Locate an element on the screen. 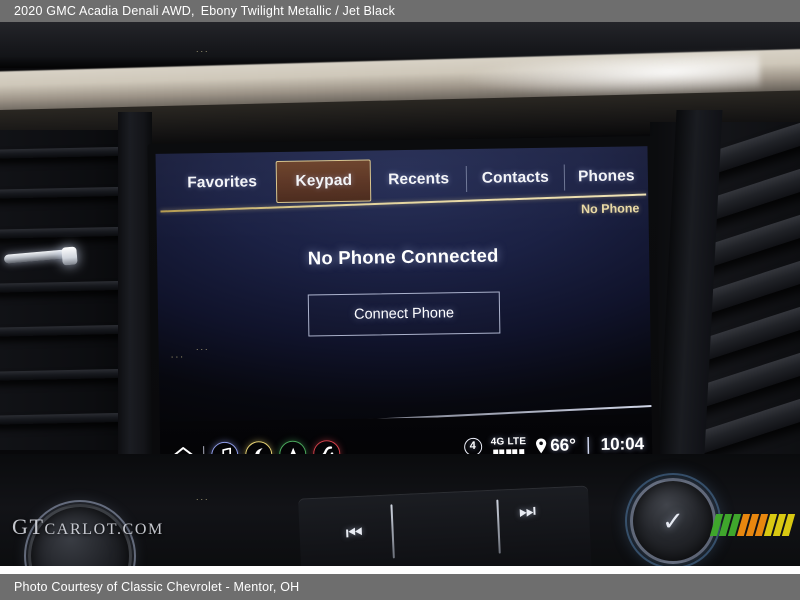  no-phone-connected-title: No Phone Connected is located at coordinates (403, 256).